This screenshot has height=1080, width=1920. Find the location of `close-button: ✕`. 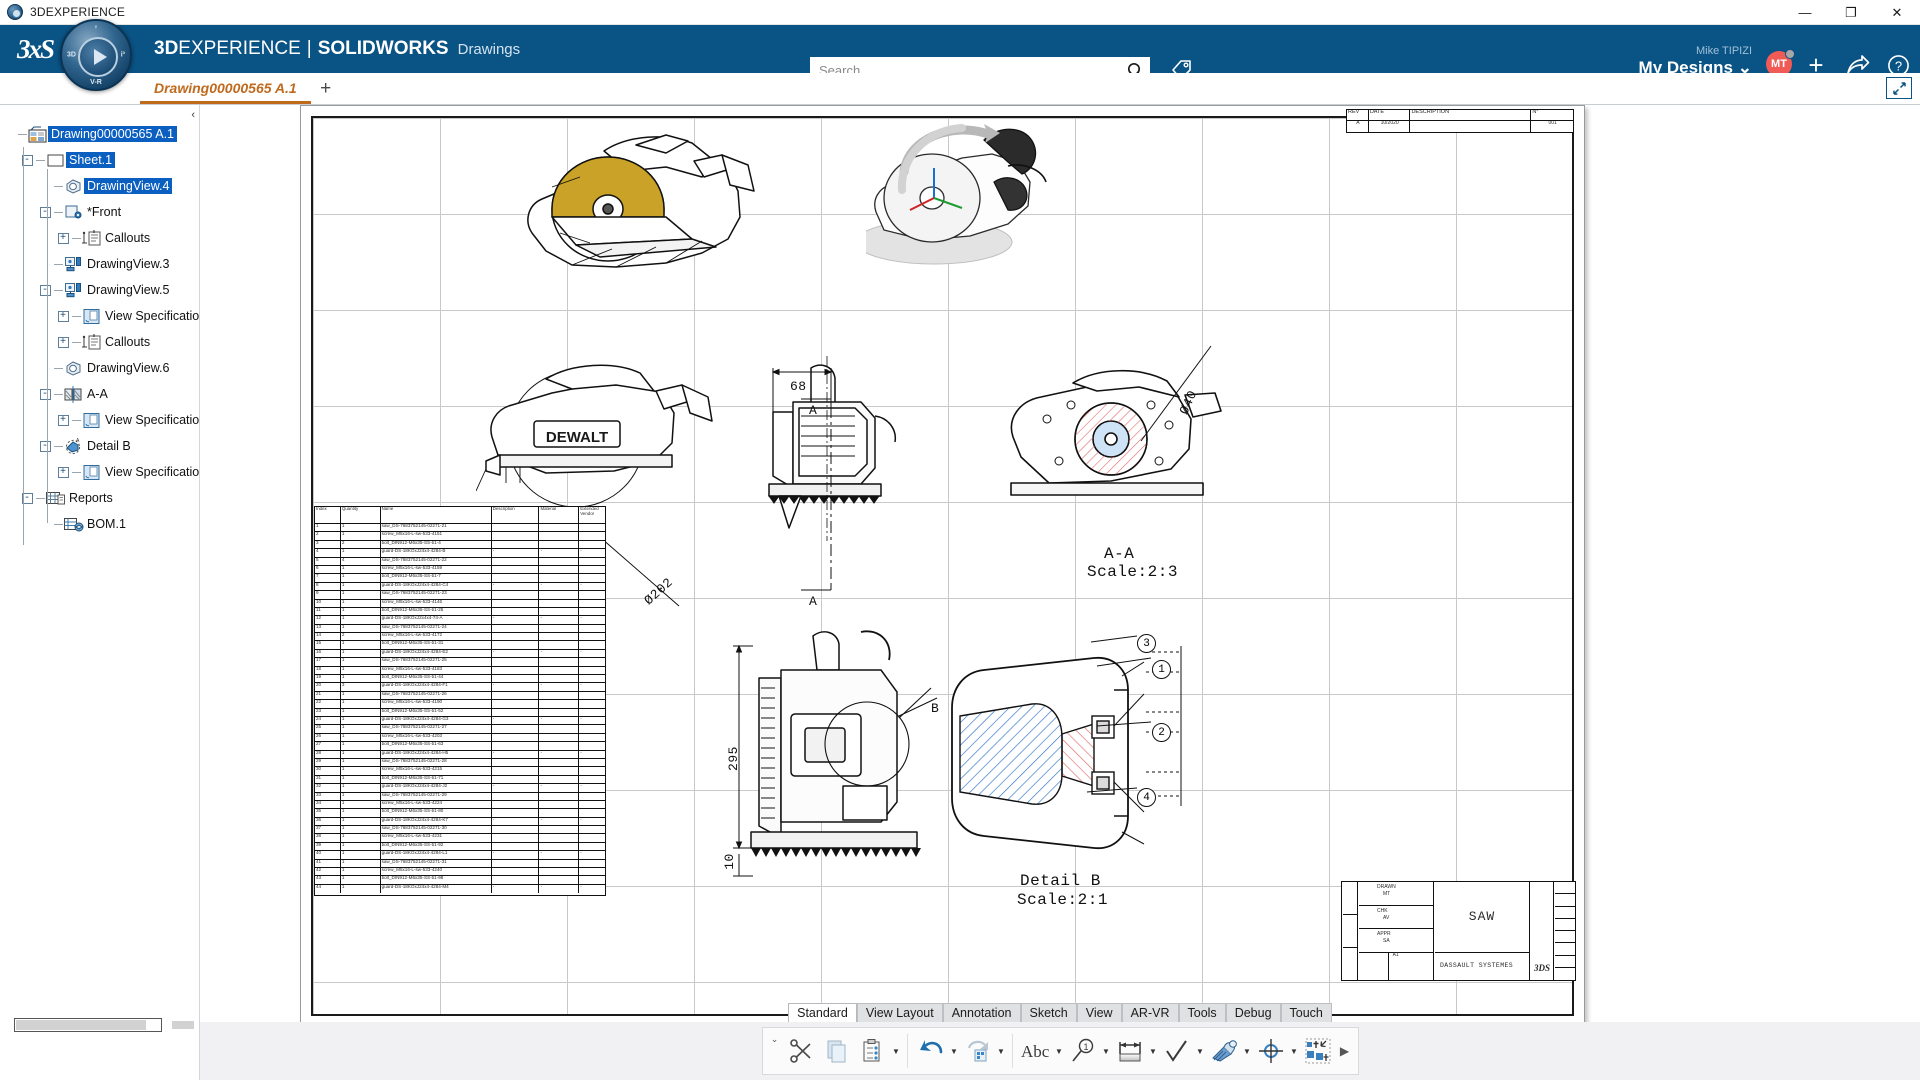

close-button: ✕ is located at coordinates (1897, 12).